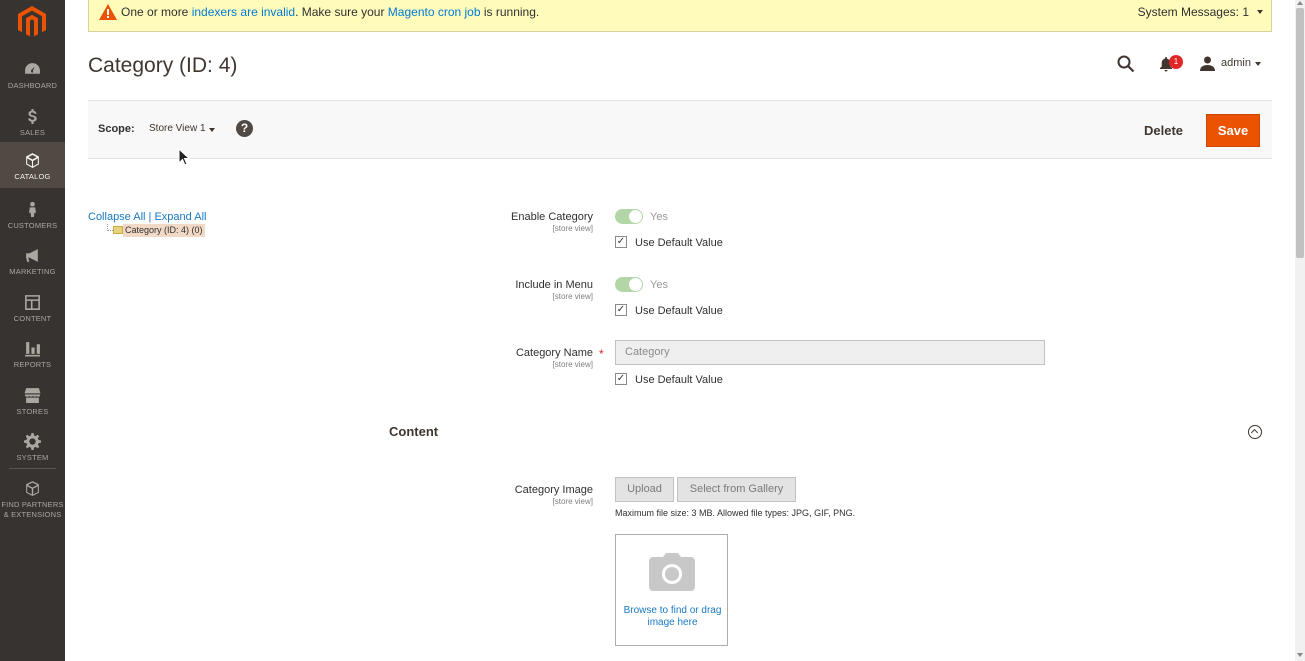 The image size is (1305, 661). I want to click on collapse-all-link: Collapse All, so click(116, 217).